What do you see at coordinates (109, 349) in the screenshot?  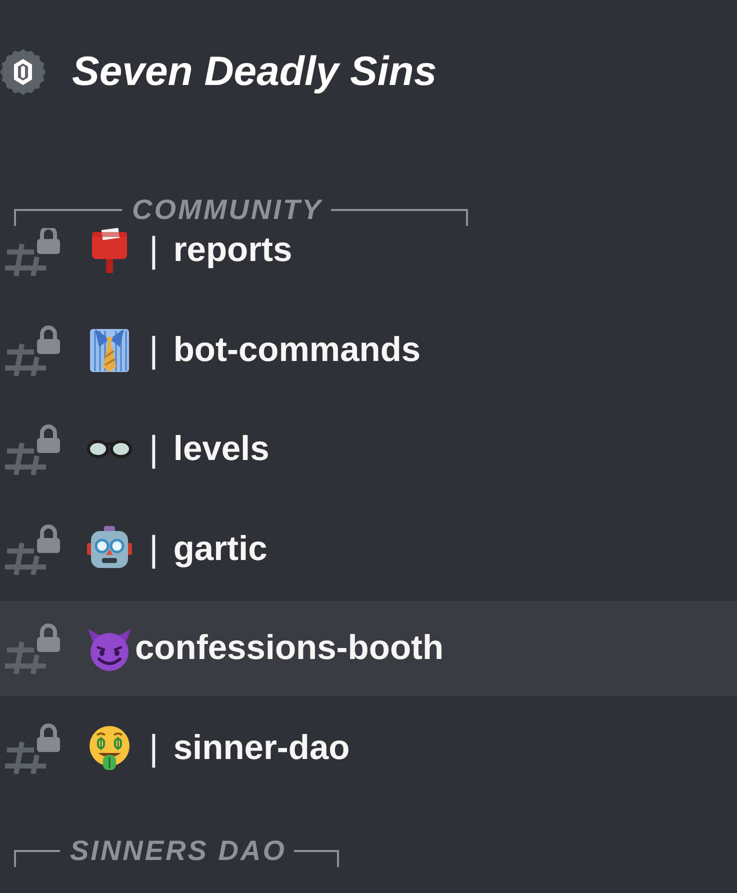 I see `shirt-tie-icon` at bounding box center [109, 349].